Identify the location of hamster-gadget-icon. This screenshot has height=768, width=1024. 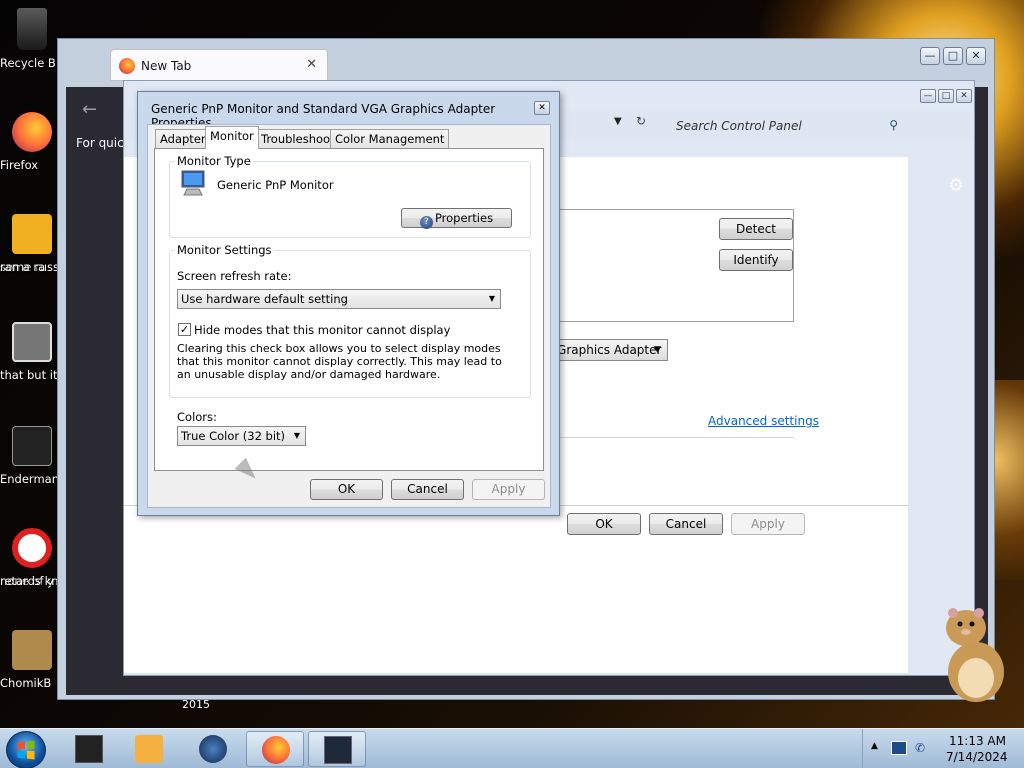
(973, 654).